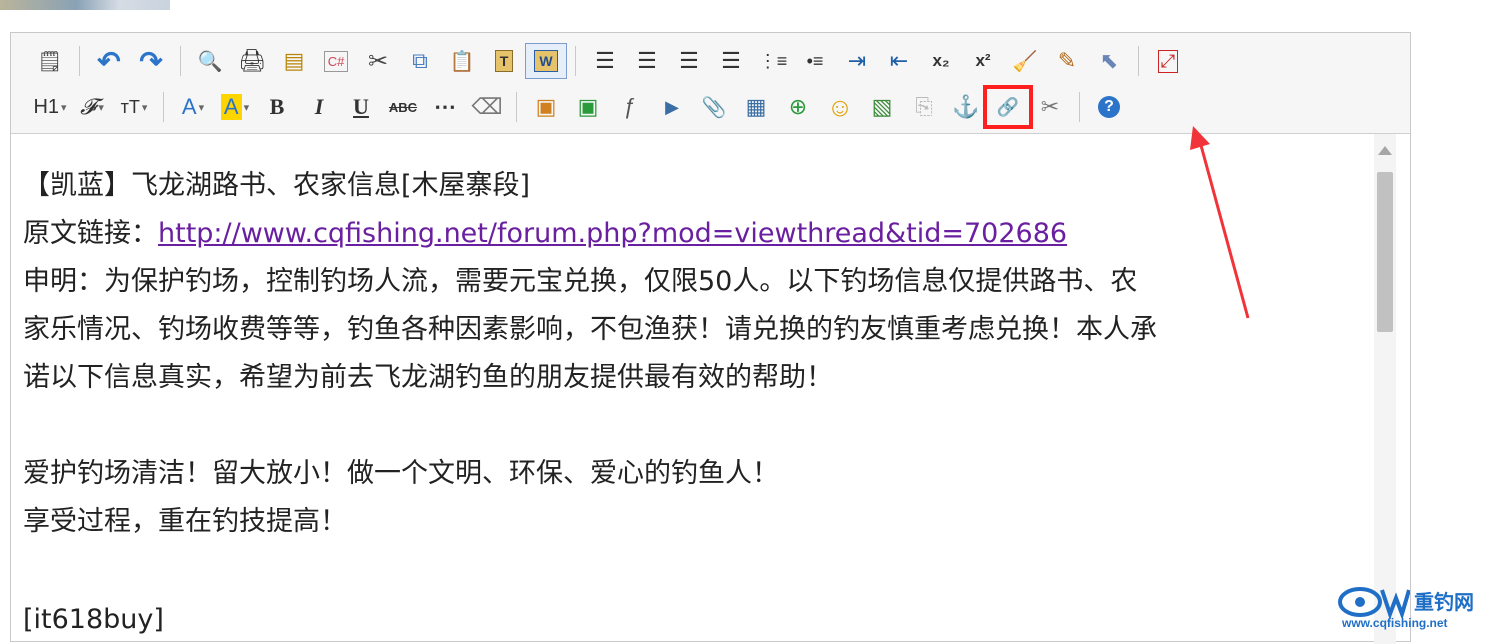 This screenshot has height=644, width=1491. I want to click on subscript-icon: x₂, so click(941, 60).